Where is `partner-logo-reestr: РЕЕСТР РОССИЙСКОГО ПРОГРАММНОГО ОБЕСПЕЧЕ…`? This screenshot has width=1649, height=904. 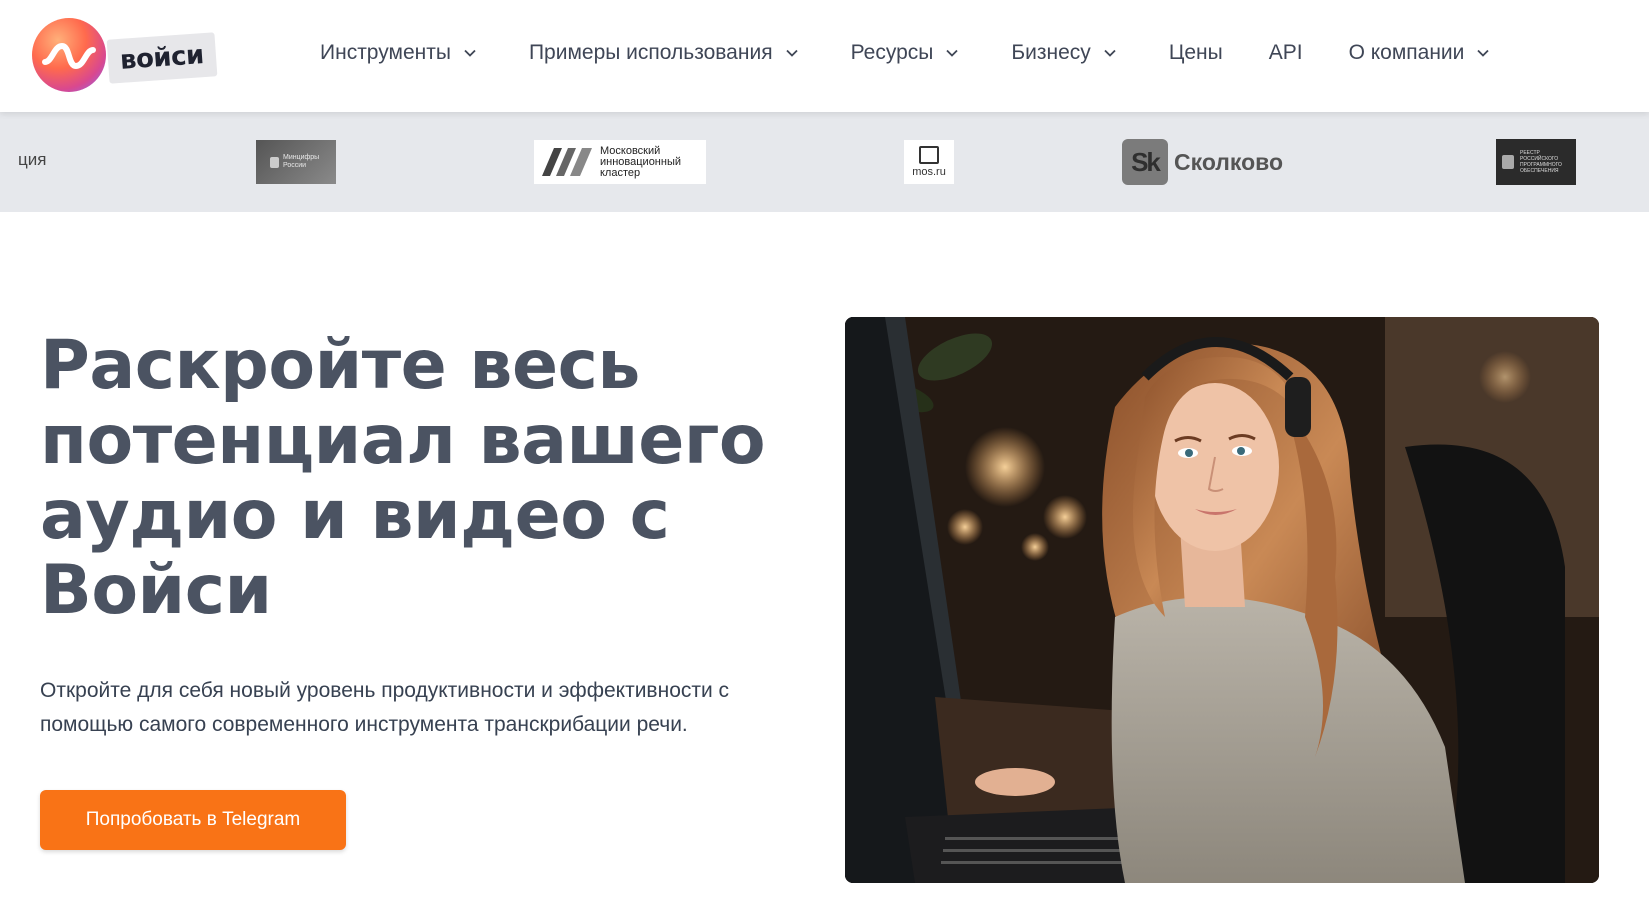
partner-logo-reestr: РЕЕСТР РОССИЙСКОГО ПРОГРАММНОГО ОБЕСПЕЧЕ… is located at coordinates (1536, 162).